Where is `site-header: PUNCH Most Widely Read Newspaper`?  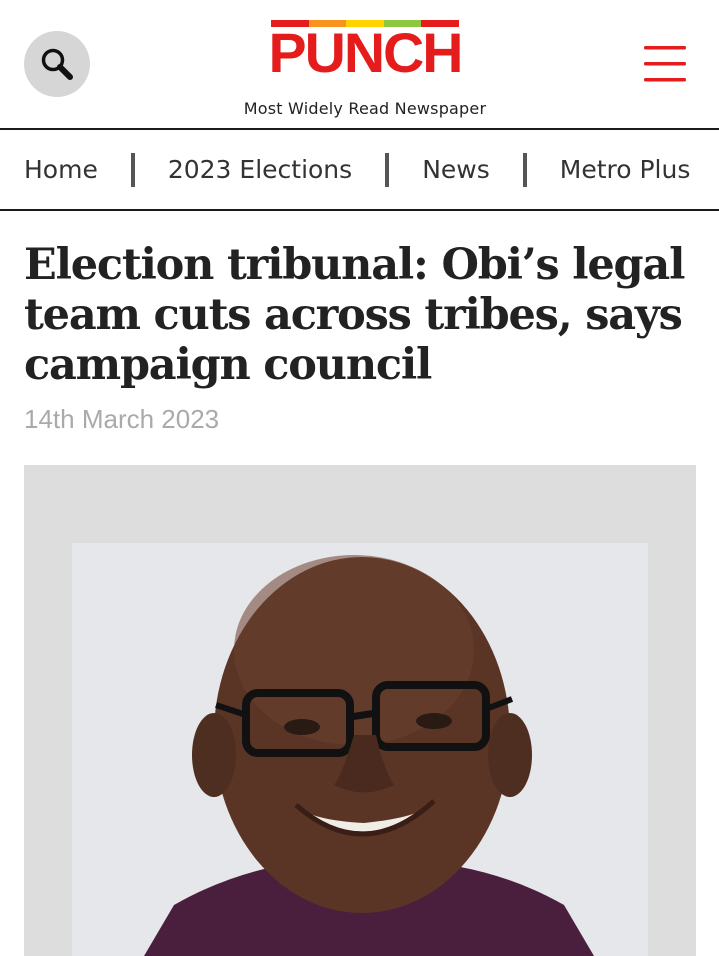 site-header: PUNCH Most Widely Read Newspaper is located at coordinates (359, 65).